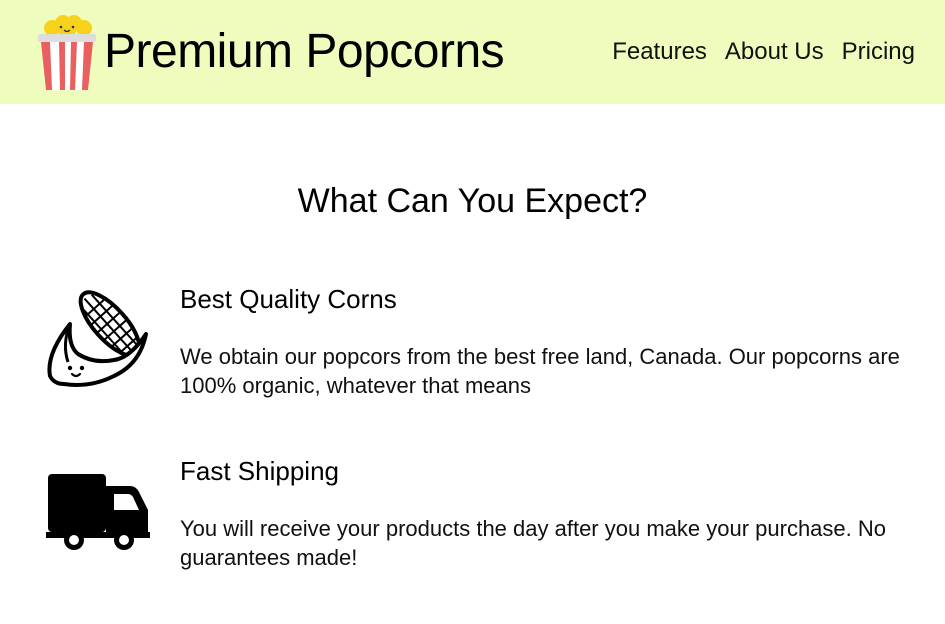 The width and height of the screenshot is (945, 624). I want to click on brand-name: Premium Popcorns, so click(304, 52).